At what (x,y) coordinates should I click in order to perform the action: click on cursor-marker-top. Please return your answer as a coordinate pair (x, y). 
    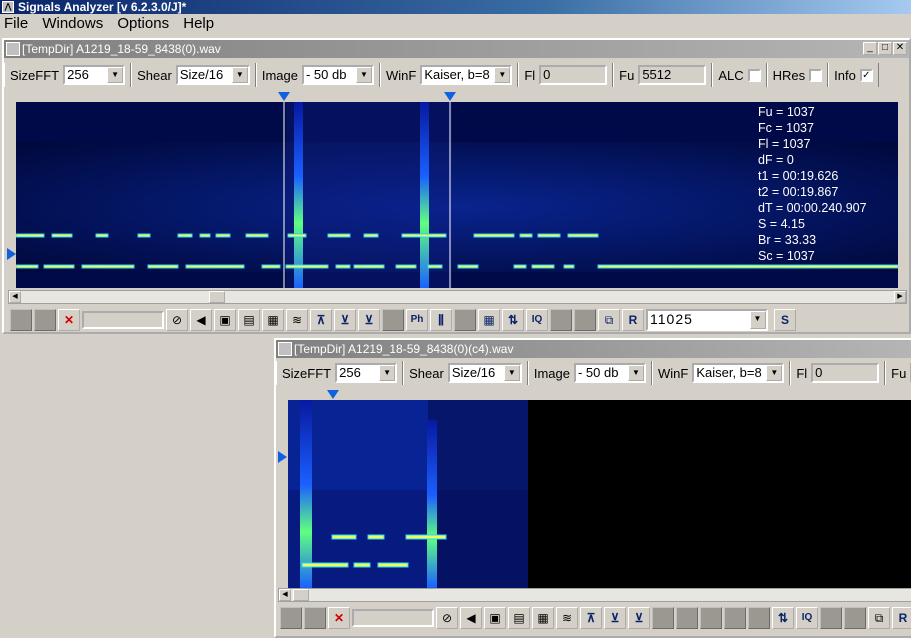
    Looking at the image, I should click on (333, 394).